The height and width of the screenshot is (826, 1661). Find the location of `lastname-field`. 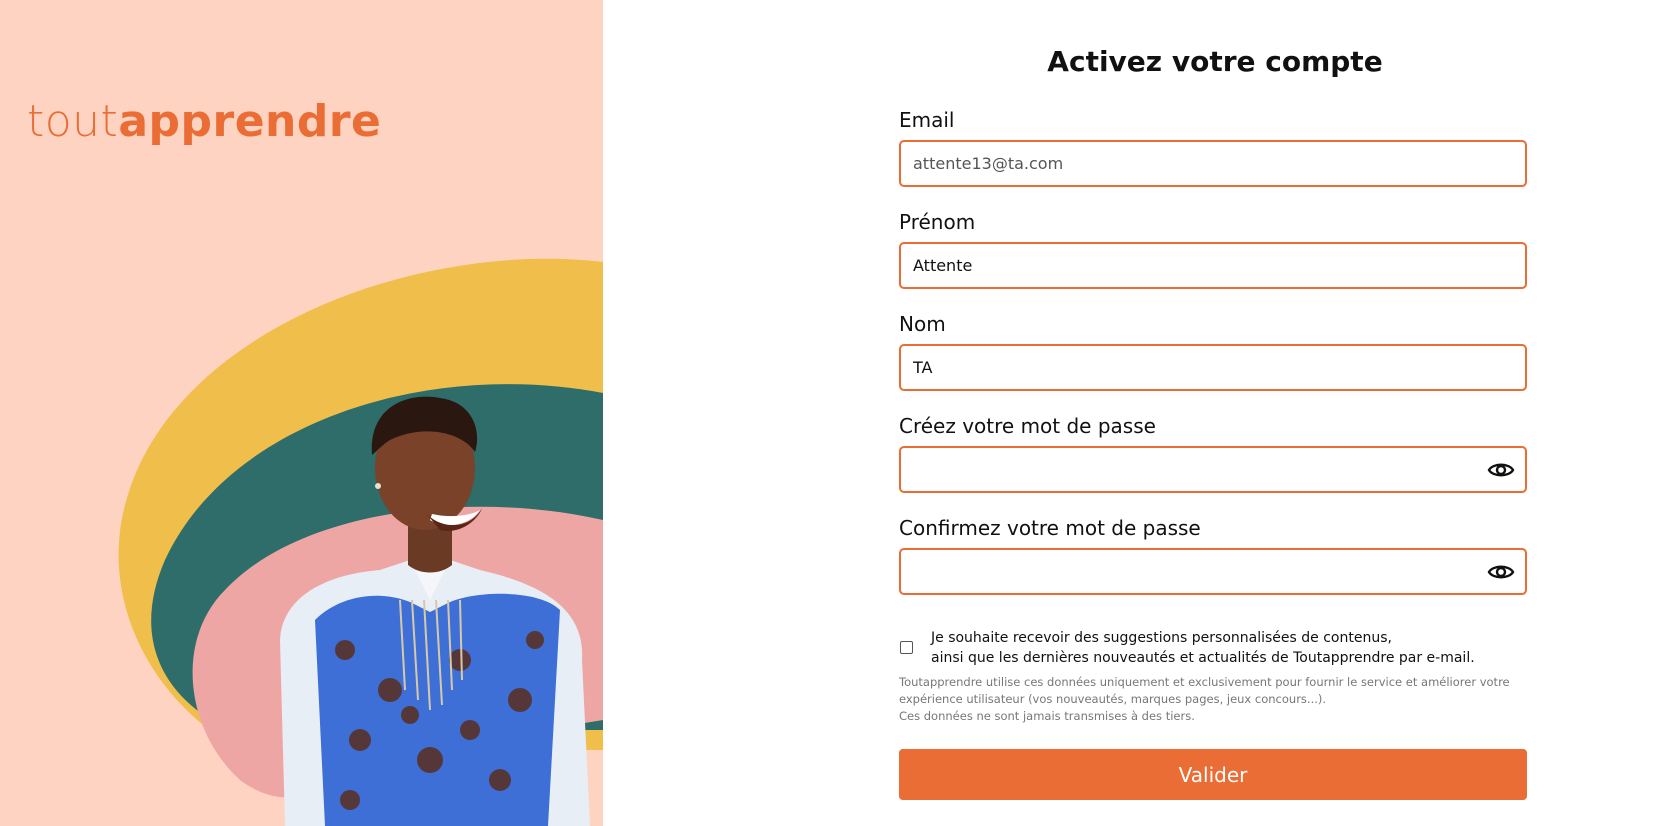

lastname-field is located at coordinates (1183, 367).